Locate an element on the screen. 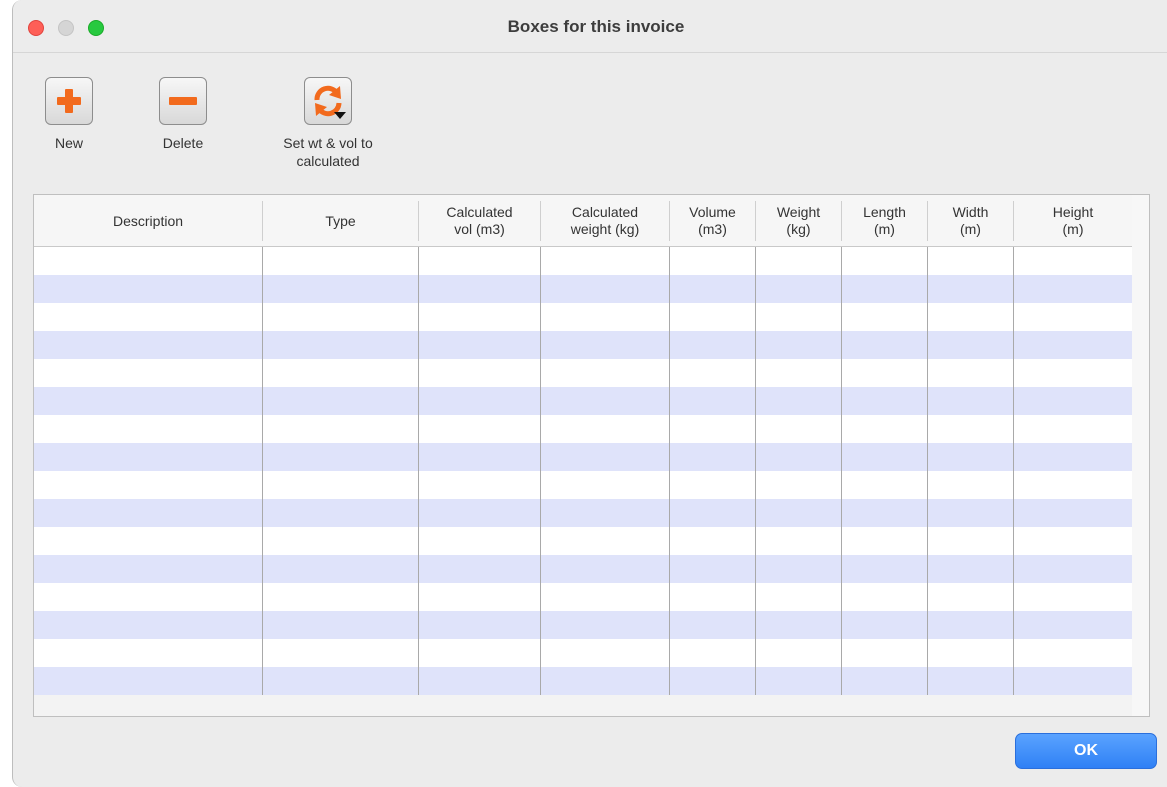 This screenshot has width=1167, height=787. column-header: Length (m) is located at coordinates (885, 221).